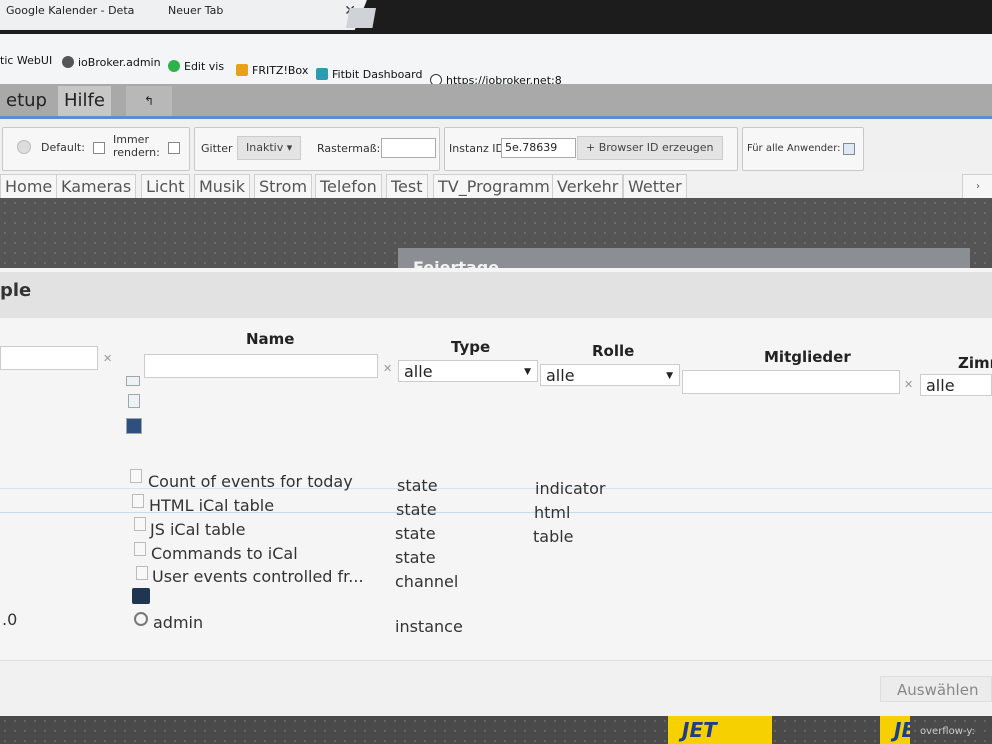 This screenshot has width=992, height=744. What do you see at coordinates (84, 101) in the screenshot?
I see `menu-hilfe: Hilfe` at bounding box center [84, 101].